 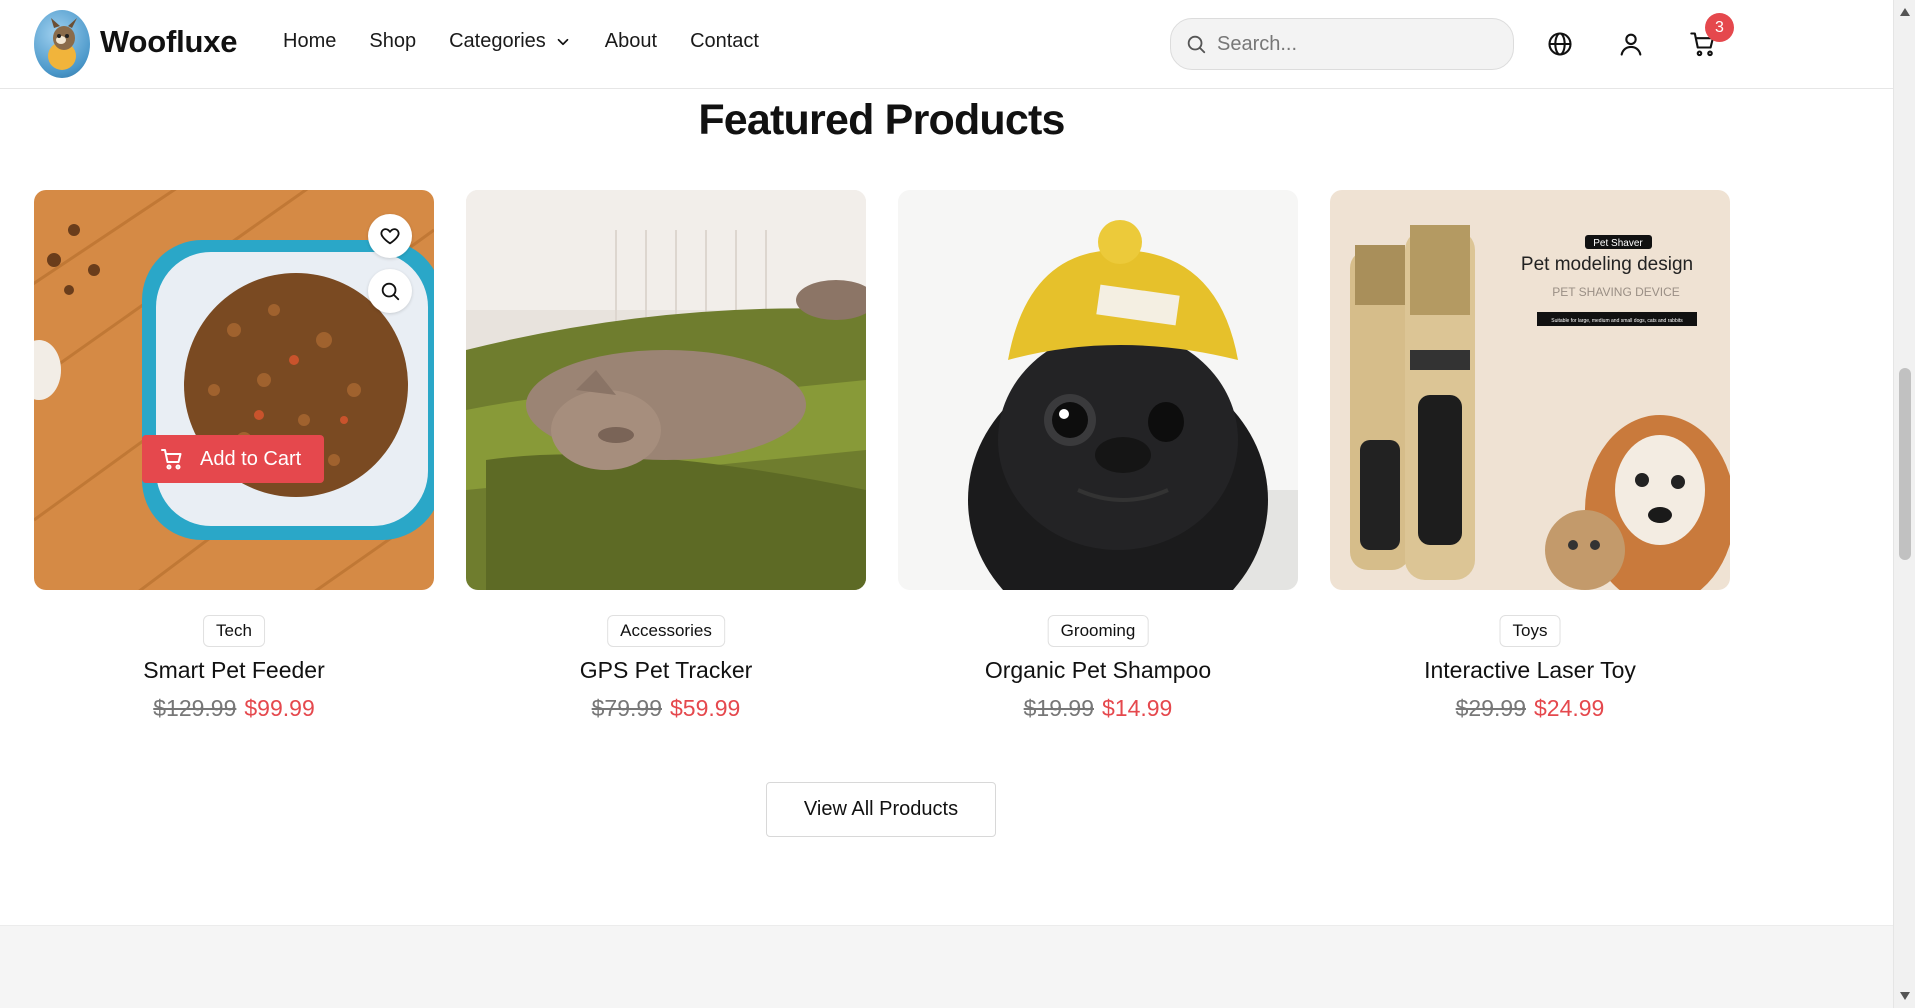 I want to click on category-tag: Grooming, so click(x=1098, y=631).